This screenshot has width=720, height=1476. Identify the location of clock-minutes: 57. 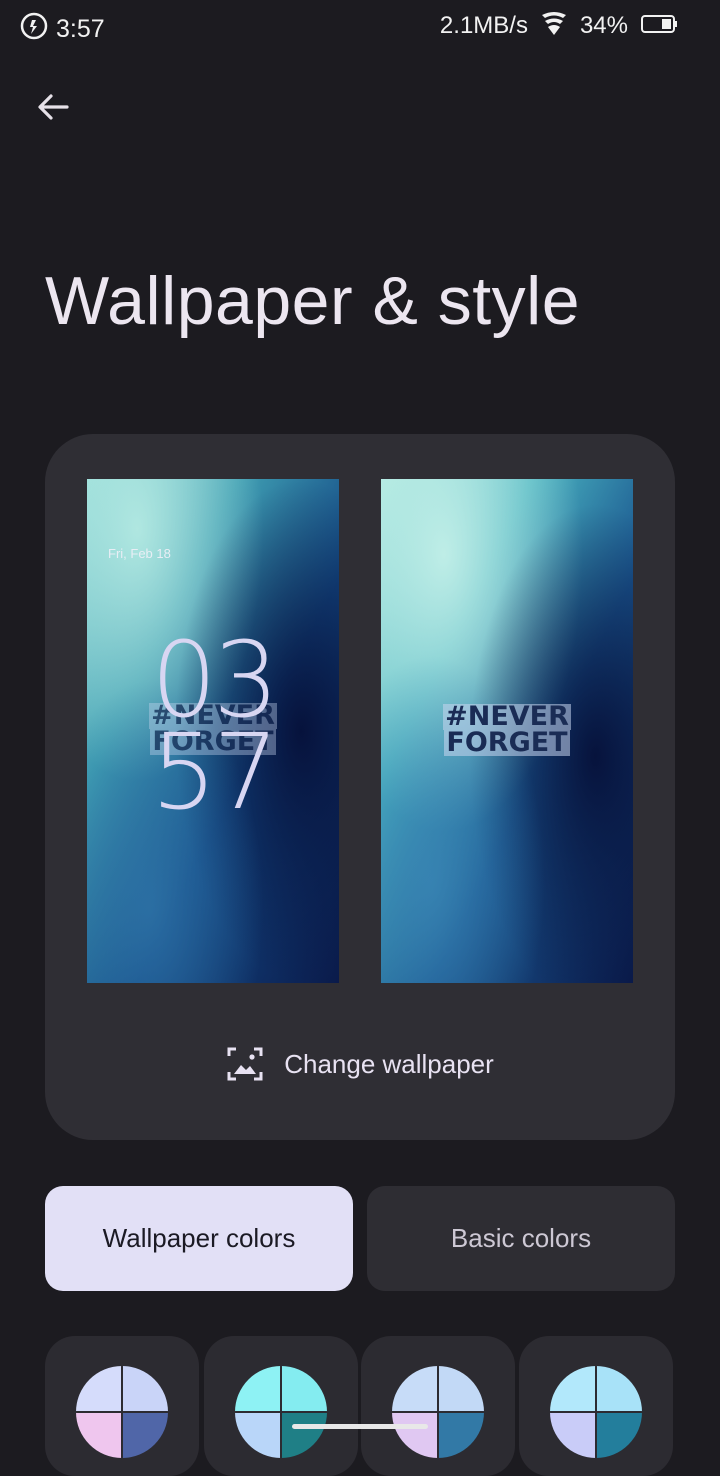
(214, 772).